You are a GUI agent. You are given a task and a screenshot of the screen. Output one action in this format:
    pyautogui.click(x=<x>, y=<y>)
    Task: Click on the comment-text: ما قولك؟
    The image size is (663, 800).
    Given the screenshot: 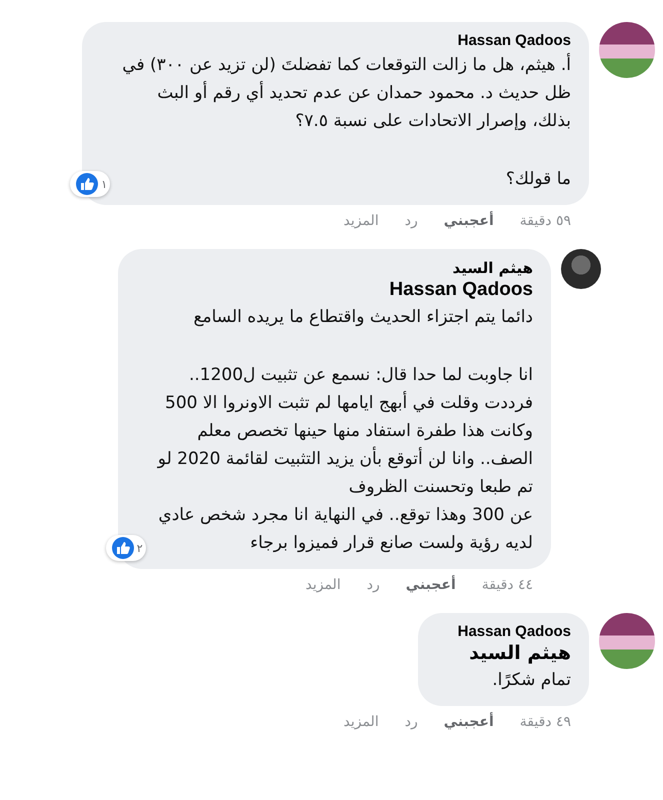 What is the action you would take?
    pyautogui.click(x=538, y=179)
    